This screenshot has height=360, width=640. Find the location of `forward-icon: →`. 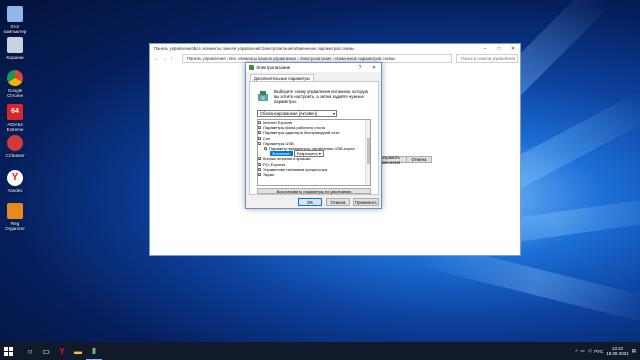

forward-icon: → is located at coordinates (166, 59).